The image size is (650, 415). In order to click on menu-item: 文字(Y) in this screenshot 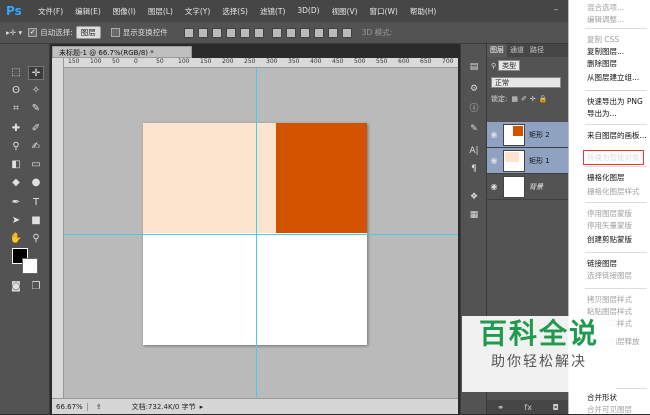, I will do `click(197, 11)`.